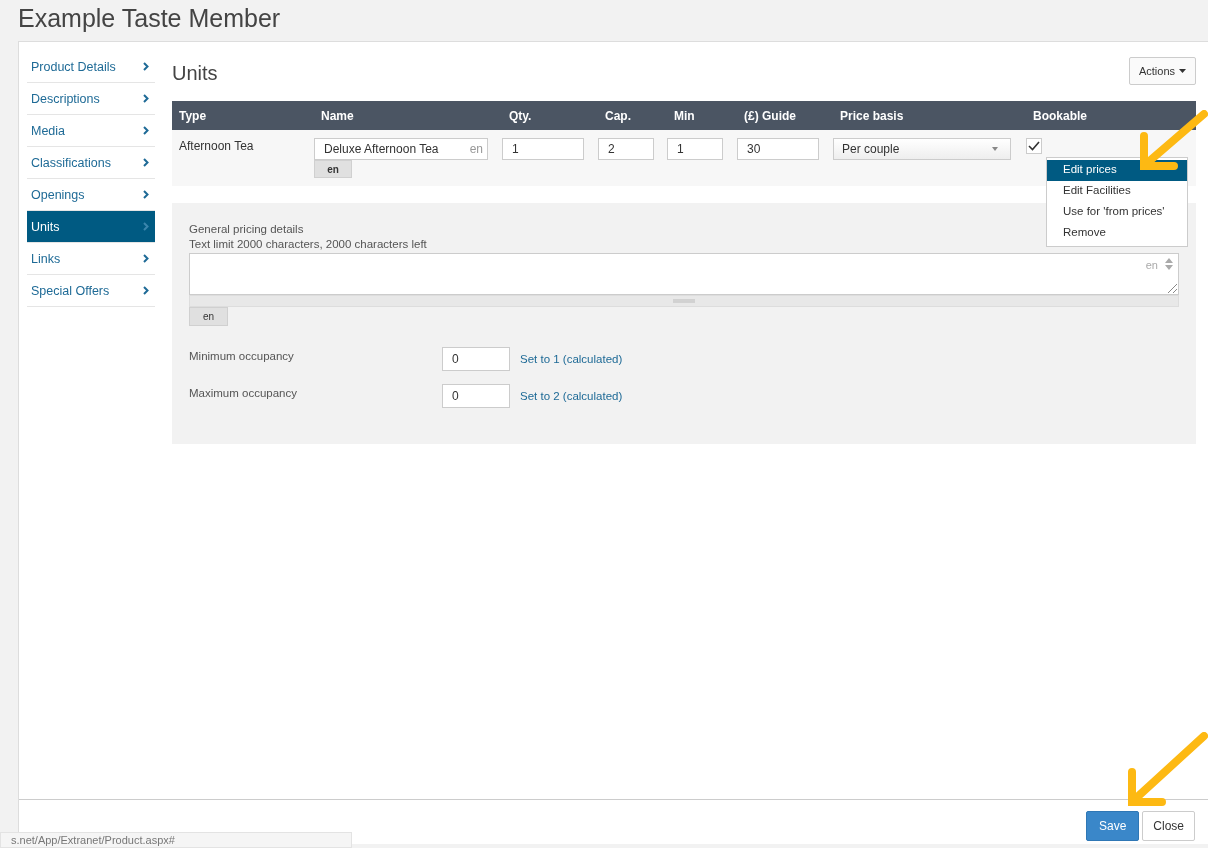 The width and height of the screenshot is (1208, 848). Describe the element at coordinates (149, 18) in the screenshot. I see `page-title: Example Taste Member` at that location.